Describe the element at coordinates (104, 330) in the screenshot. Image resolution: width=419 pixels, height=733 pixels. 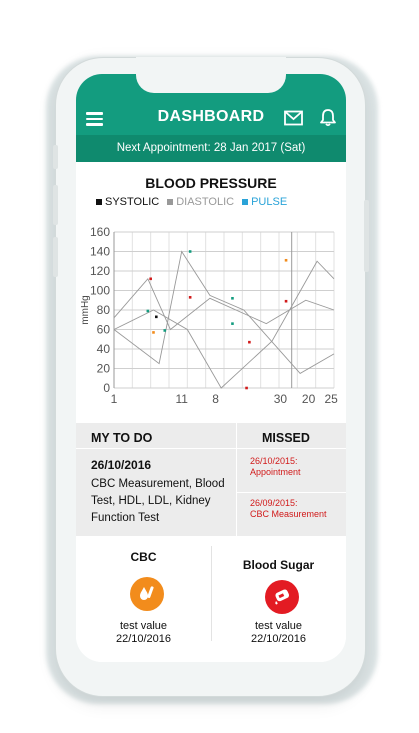
I see `y-tick-label: 60` at that location.